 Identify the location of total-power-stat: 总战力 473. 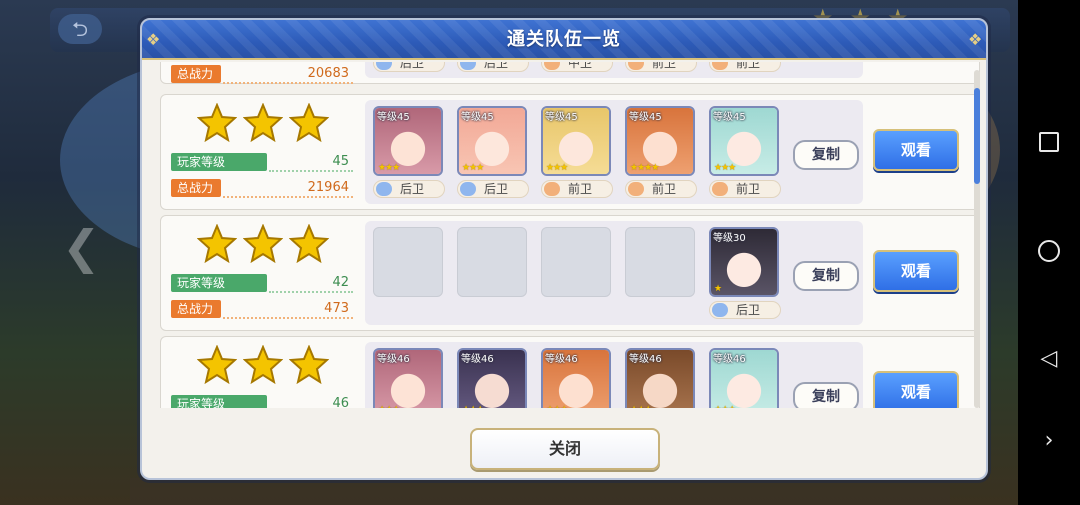
(262, 309).